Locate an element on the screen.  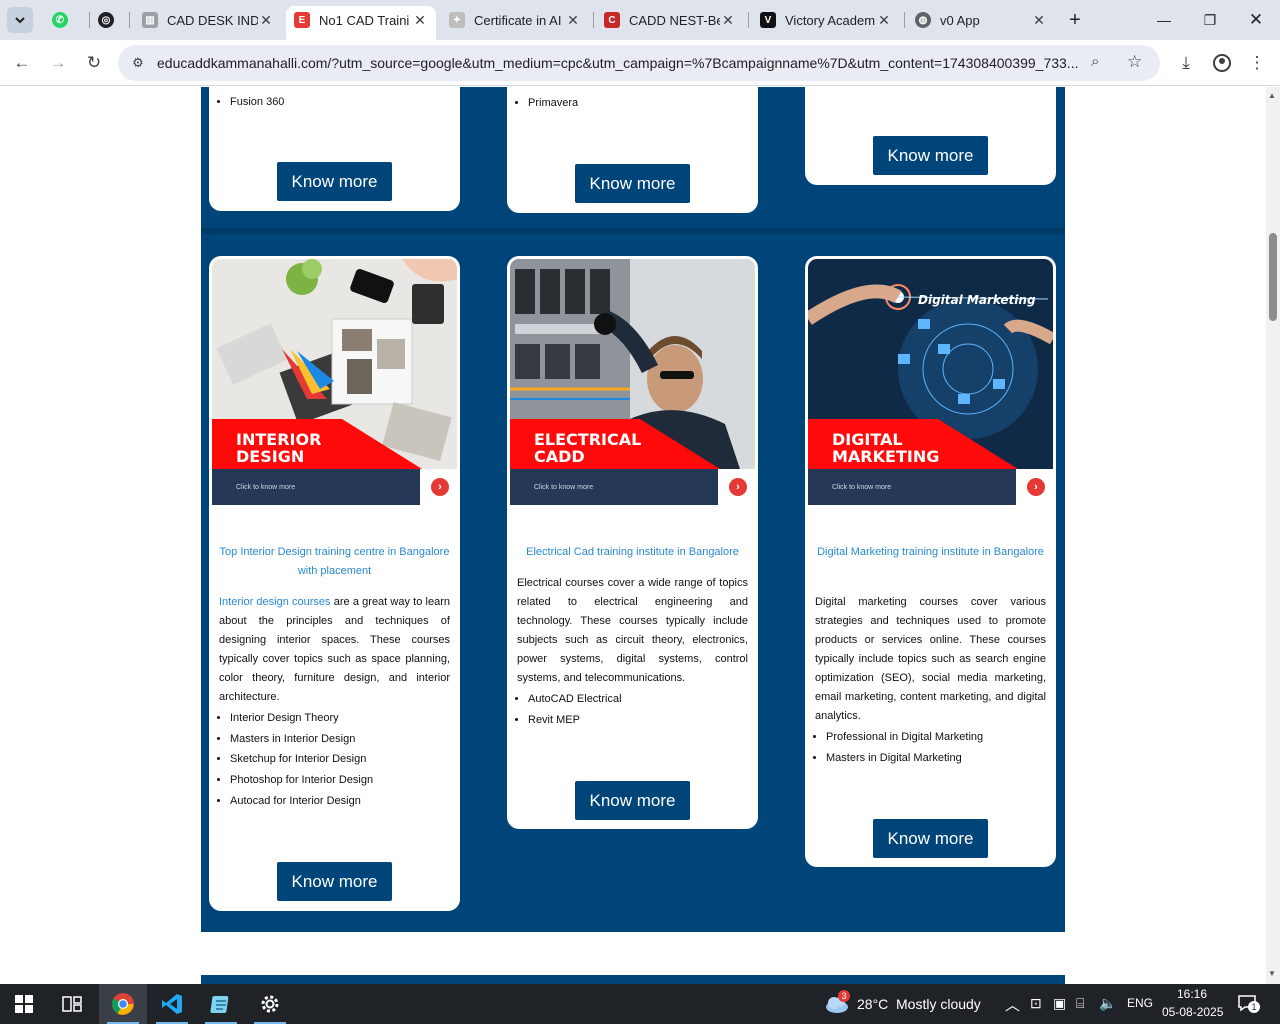
weather-badge: 3 is located at coordinates (844, 996).